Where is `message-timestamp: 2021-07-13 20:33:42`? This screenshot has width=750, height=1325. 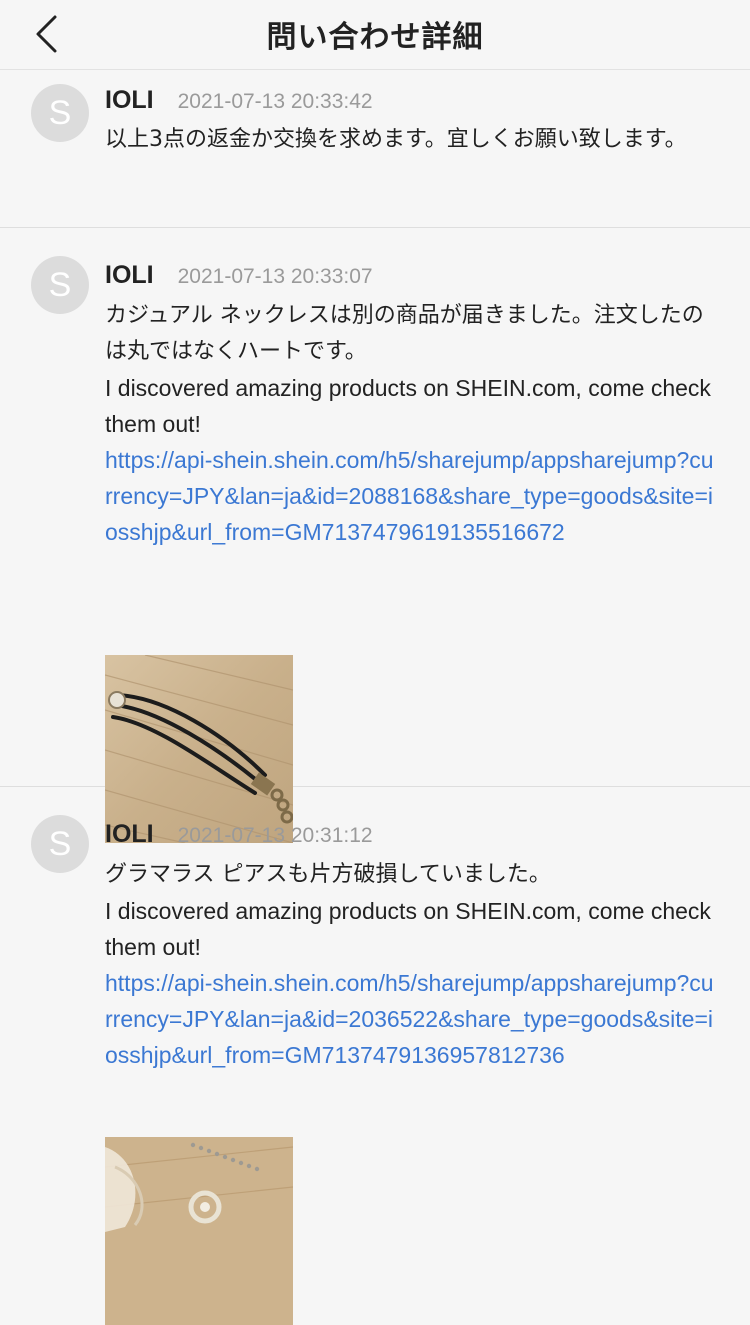 message-timestamp: 2021-07-13 20:33:42 is located at coordinates (275, 101).